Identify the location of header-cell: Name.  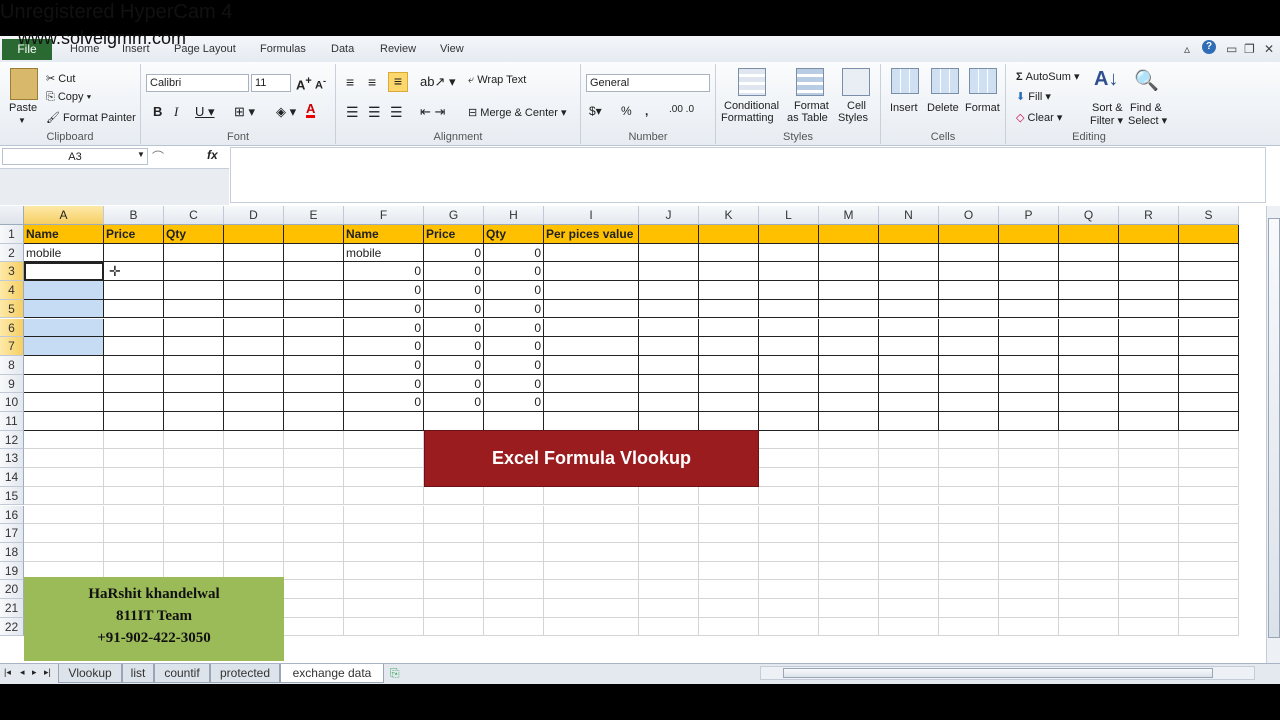
(64, 234).